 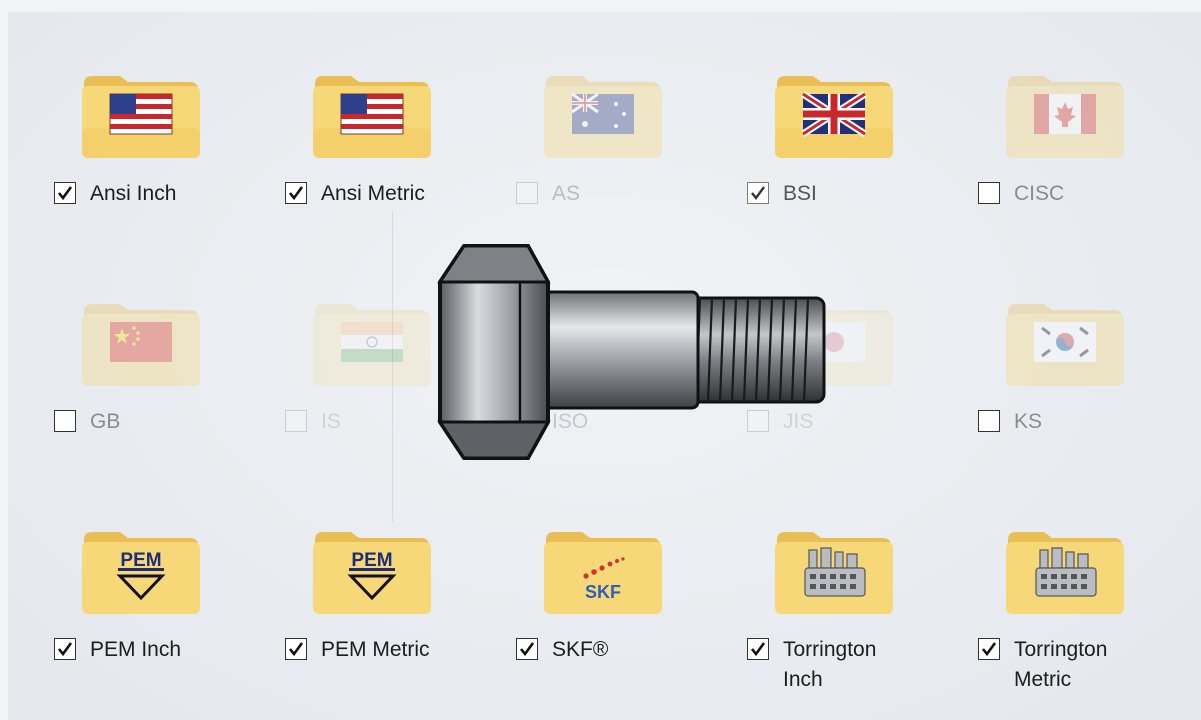 I want to click on ansi-metric-checkbox, so click(x=296, y=193).